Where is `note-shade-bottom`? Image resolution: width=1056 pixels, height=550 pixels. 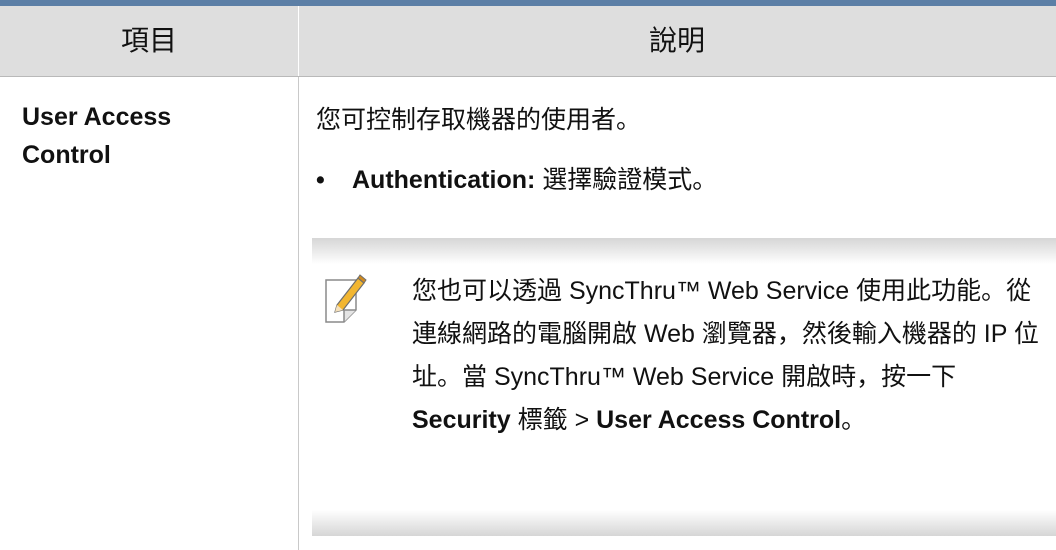 note-shade-bottom is located at coordinates (684, 523).